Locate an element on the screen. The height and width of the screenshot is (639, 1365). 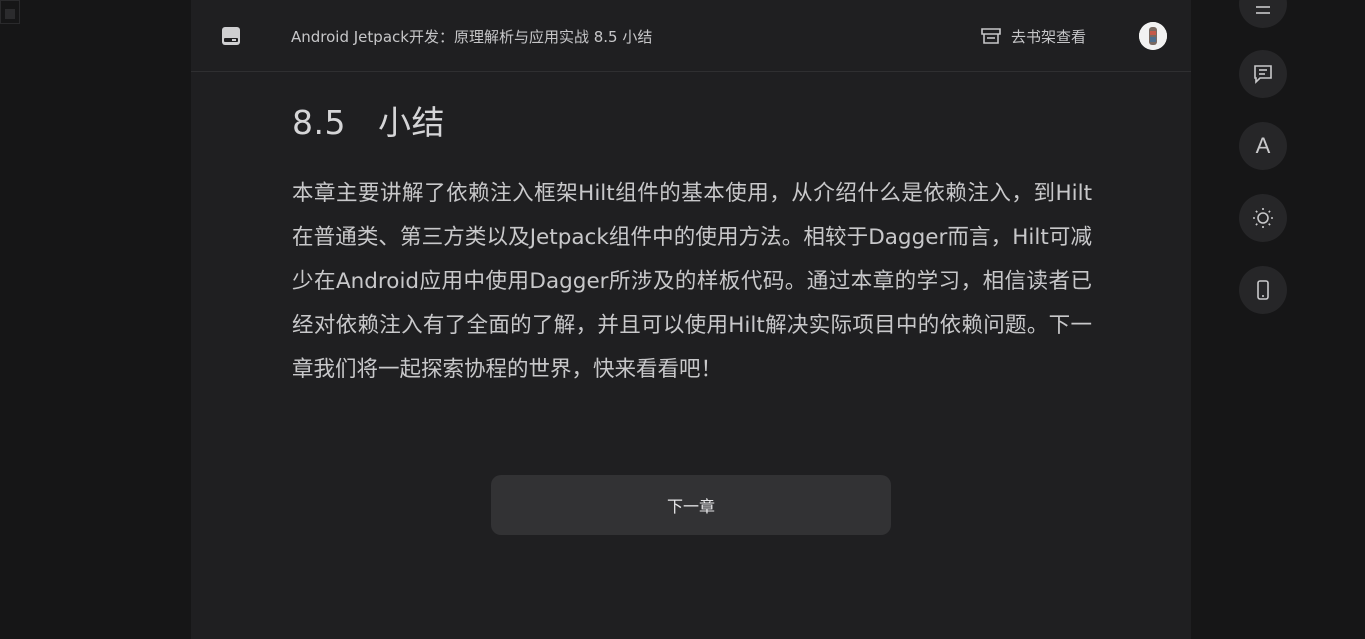
brightness-button is located at coordinates (1263, 218).